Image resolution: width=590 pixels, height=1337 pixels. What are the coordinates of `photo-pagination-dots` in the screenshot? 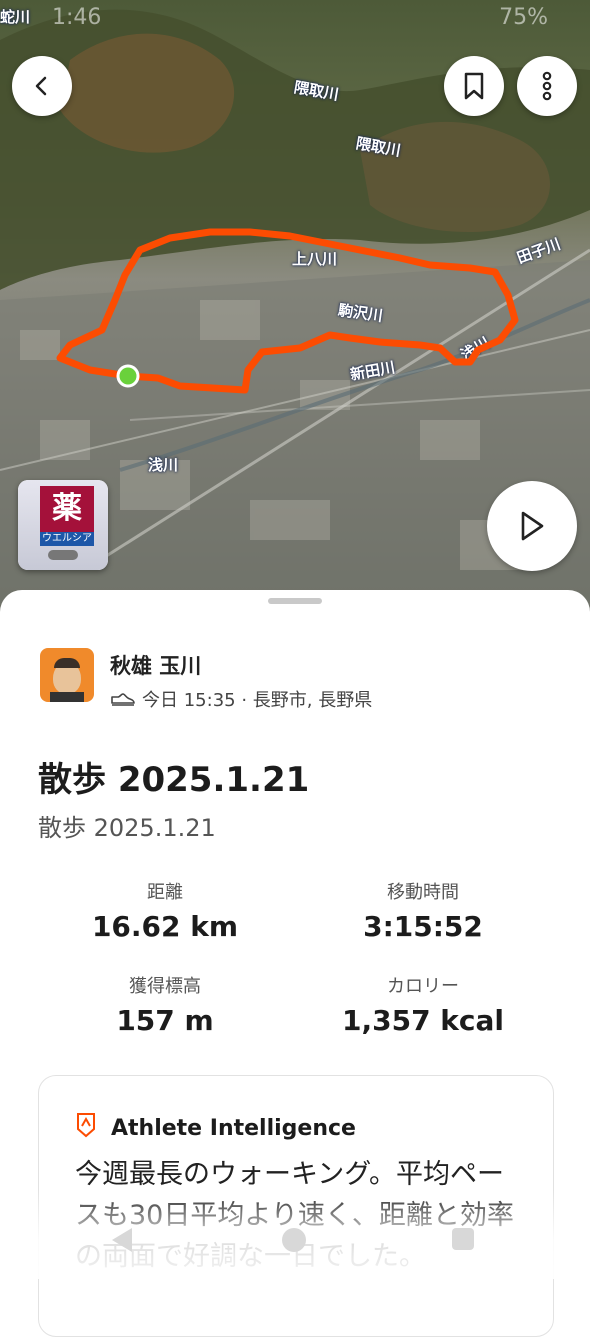 It's located at (63, 555).